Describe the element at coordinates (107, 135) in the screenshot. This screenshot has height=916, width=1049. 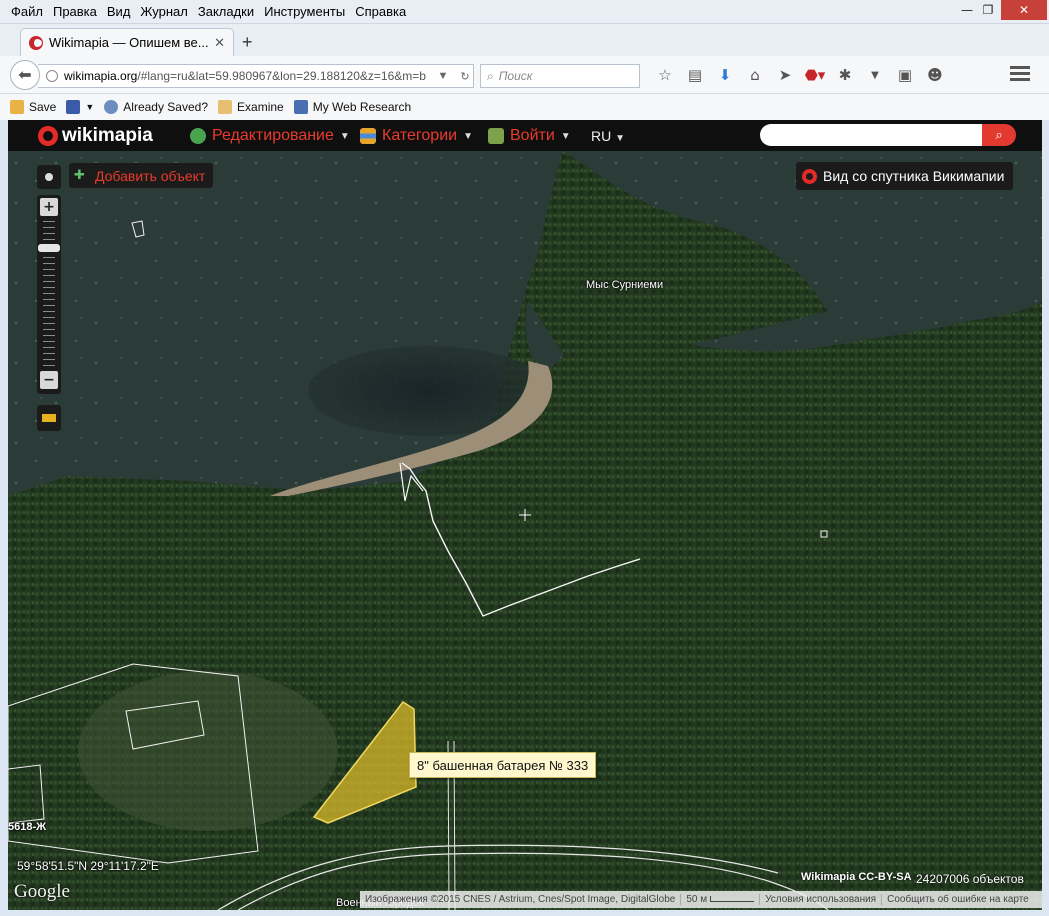
I see `wikimapia-logo-text: wikimapia` at that location.